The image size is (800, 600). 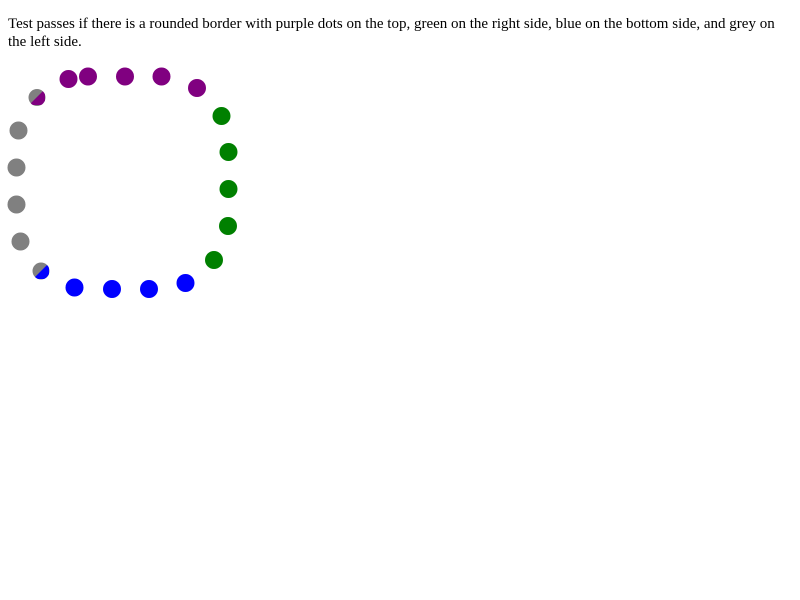 I want to click on bottom-side-dots, so click(x=130, y=286).